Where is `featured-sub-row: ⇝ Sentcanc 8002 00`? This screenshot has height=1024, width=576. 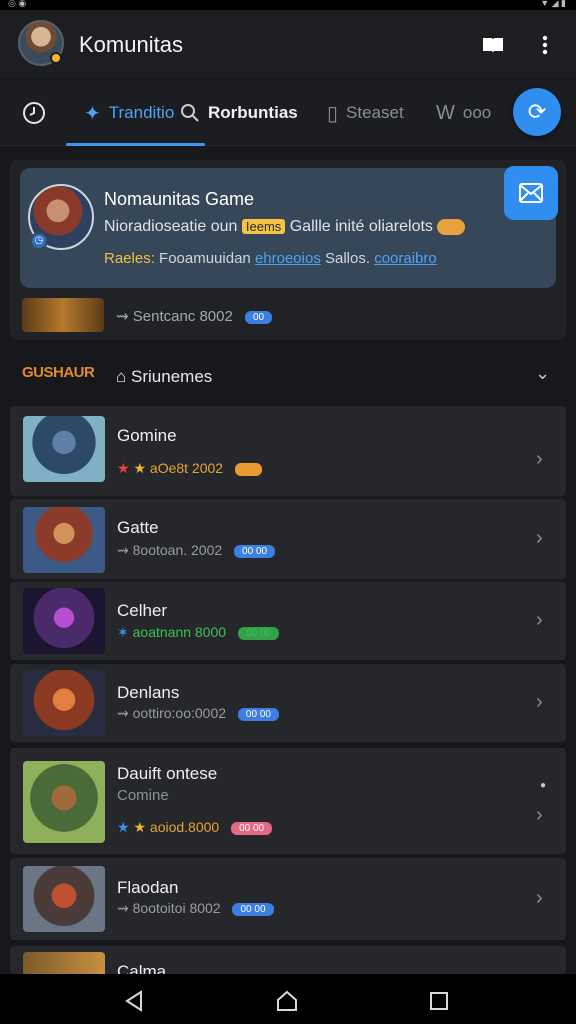
featured-sub-row: ⇝ Sentcanc 8002 00 is located at coordinates (194, 316).